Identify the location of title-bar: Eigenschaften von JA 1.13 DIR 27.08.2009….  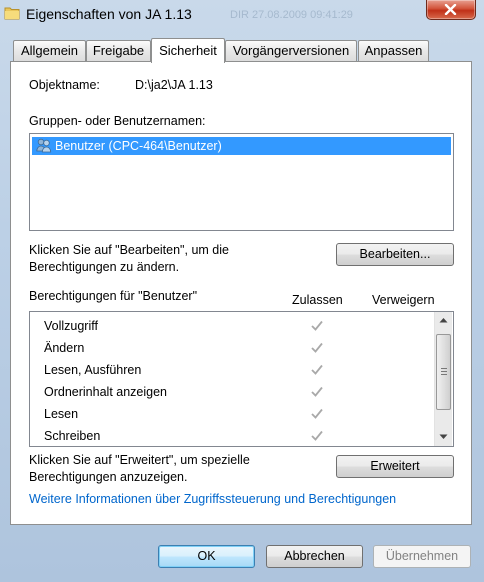
(242, 15).